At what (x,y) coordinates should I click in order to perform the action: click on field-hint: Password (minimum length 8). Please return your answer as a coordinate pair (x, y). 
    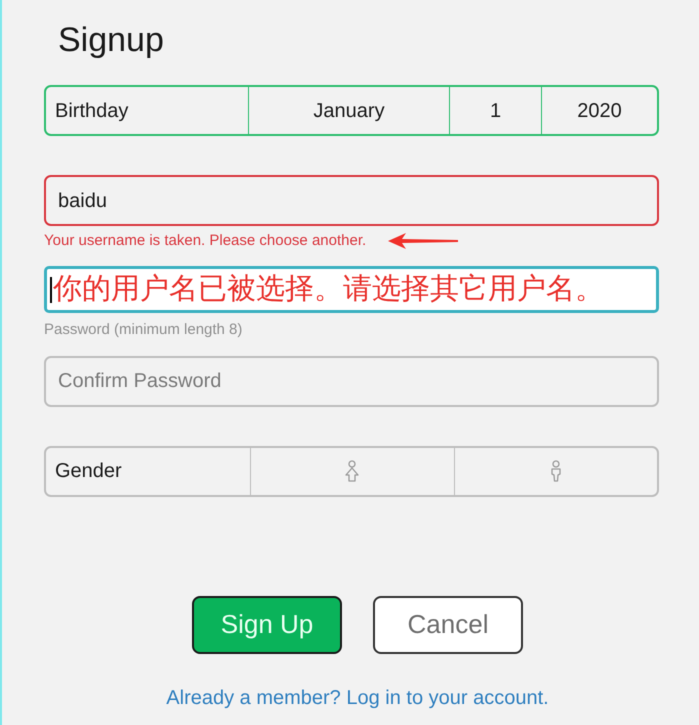
    Looking at the image, I should click on (143, 330).